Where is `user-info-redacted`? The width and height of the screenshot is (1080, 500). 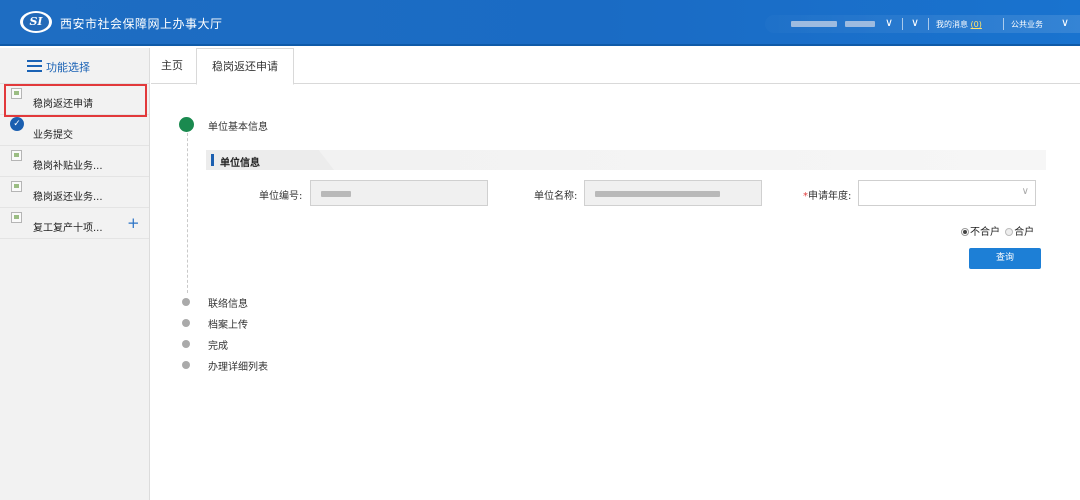 user-info-redacted is located at coordinates (814, 24).